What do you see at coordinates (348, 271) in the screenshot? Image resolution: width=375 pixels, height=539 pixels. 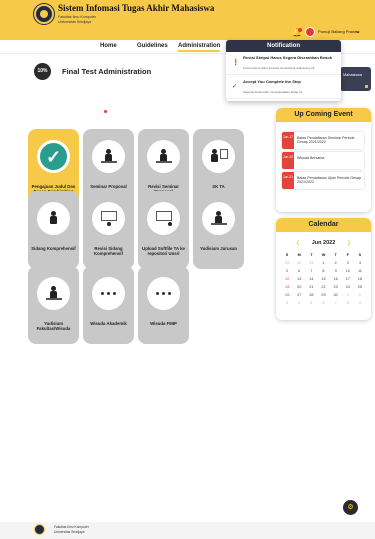 I see `calendar-day: 10` at bounding box center [348, 271].